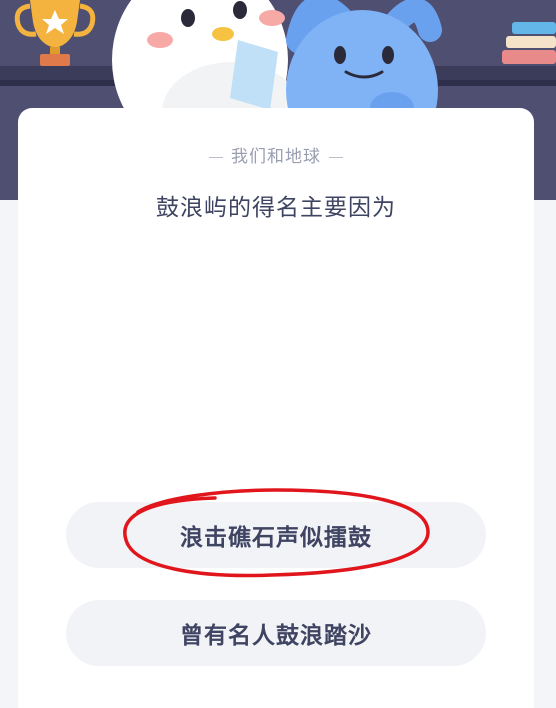 Image resolution: width=556 pixels, height=708 pixels. Describe the element at coordinates (276, 636) in the screenshot. I see `answer-option-2-label: 曾有名人鼓浪踏沙` at that location.